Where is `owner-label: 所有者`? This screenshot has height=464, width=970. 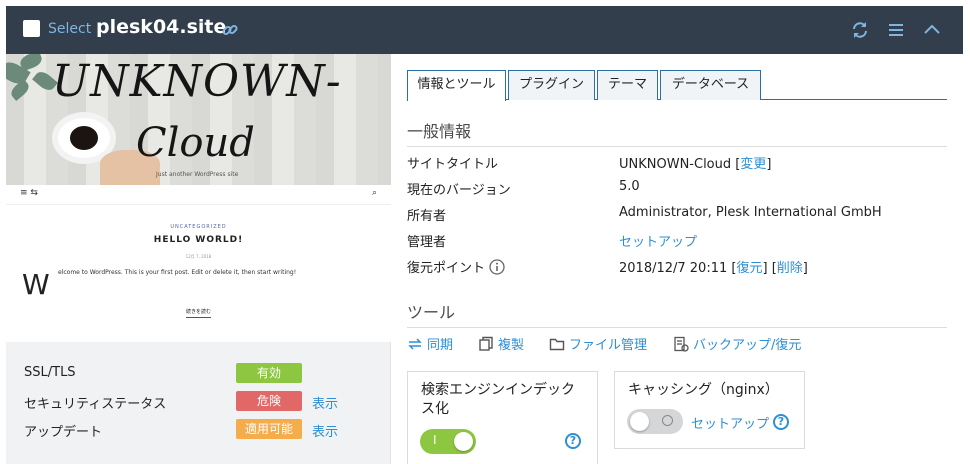 owner-label: 所有者 is located at coordinates (427, 216).